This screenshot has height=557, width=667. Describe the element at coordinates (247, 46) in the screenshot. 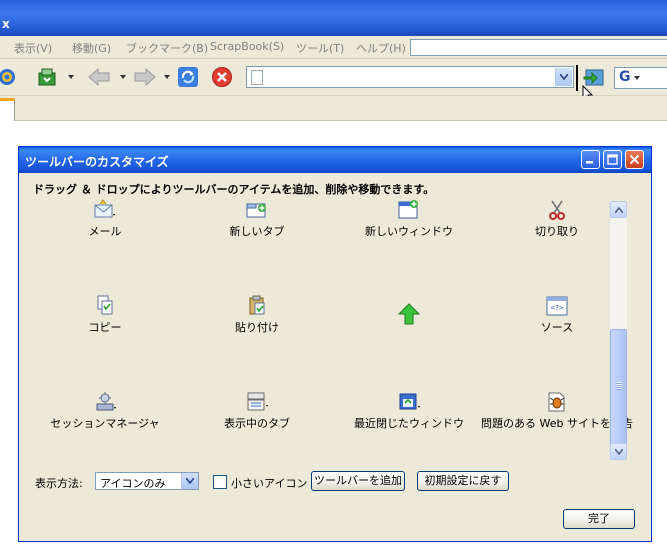

I see `menu-scrapbook: ScrapBook(S)` at that location.